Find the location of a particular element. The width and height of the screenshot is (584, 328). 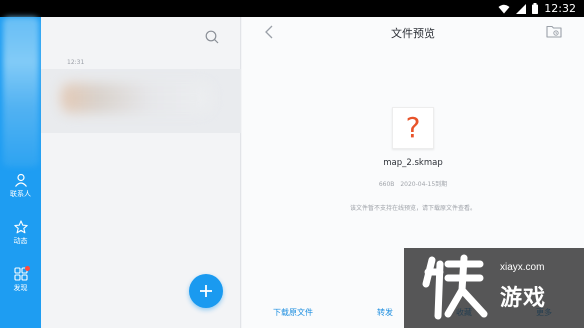

rail-item-moments: 动态 is located at coordinates (20, 233).